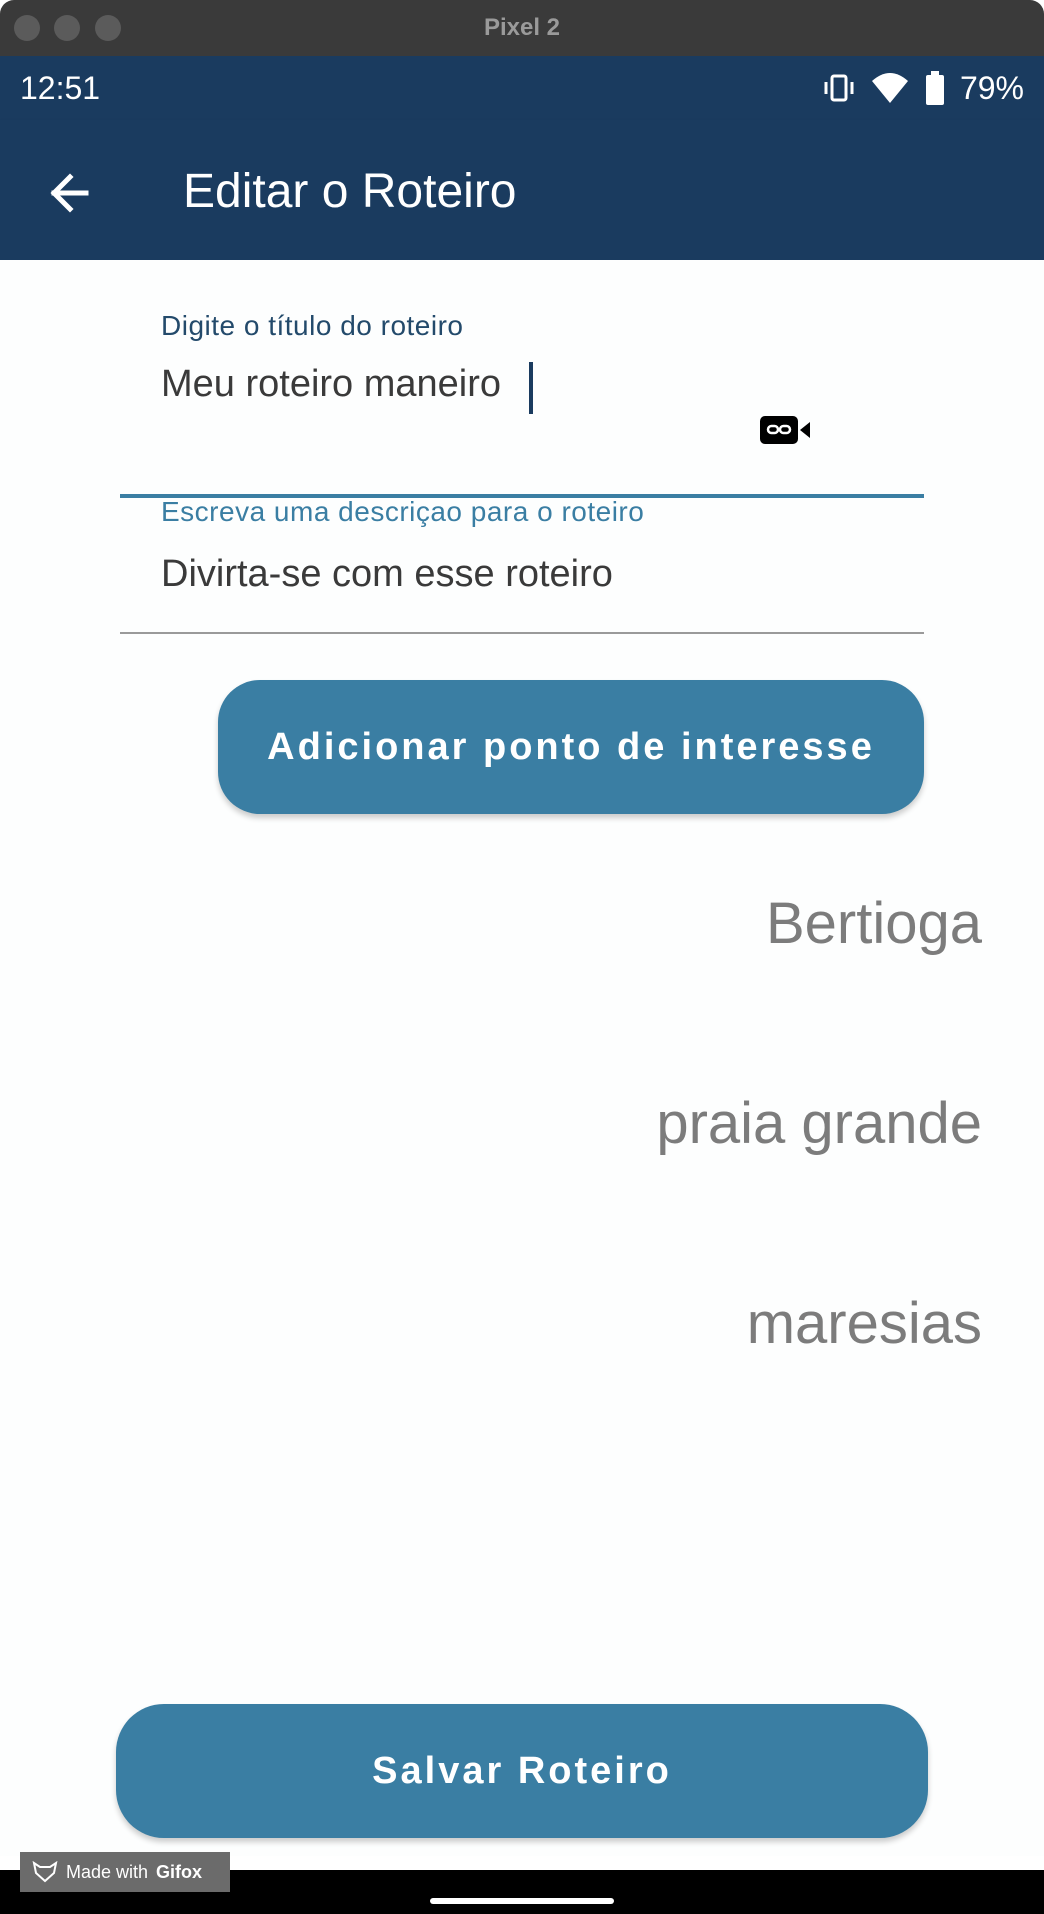 The height and width of the screenshot is (1914, 1044). Describe the element at coordinates (531, 388) in the screenshot. I see `text-caret` at that location.